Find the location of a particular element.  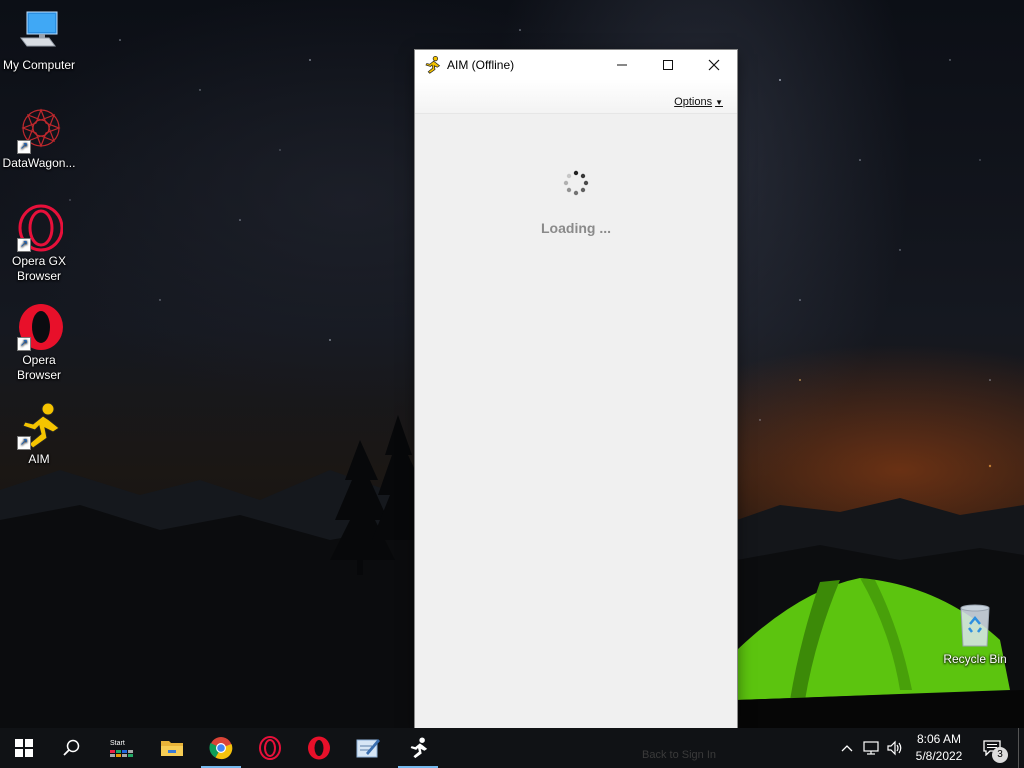

taskbar-notepad is located at coordinates (368, 748).